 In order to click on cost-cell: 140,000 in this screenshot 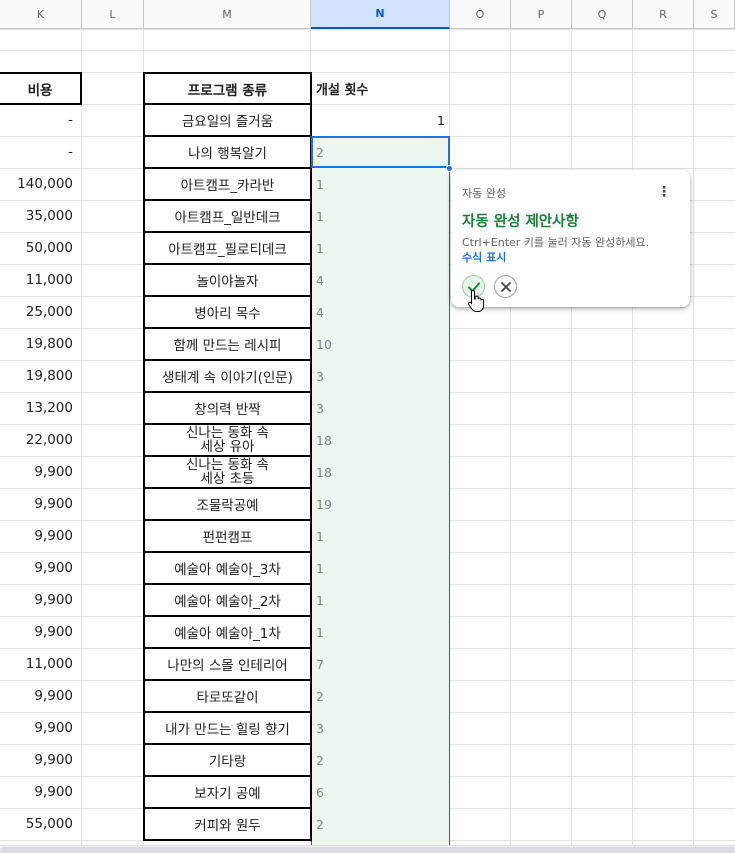, I will do `click(41, 184)`.